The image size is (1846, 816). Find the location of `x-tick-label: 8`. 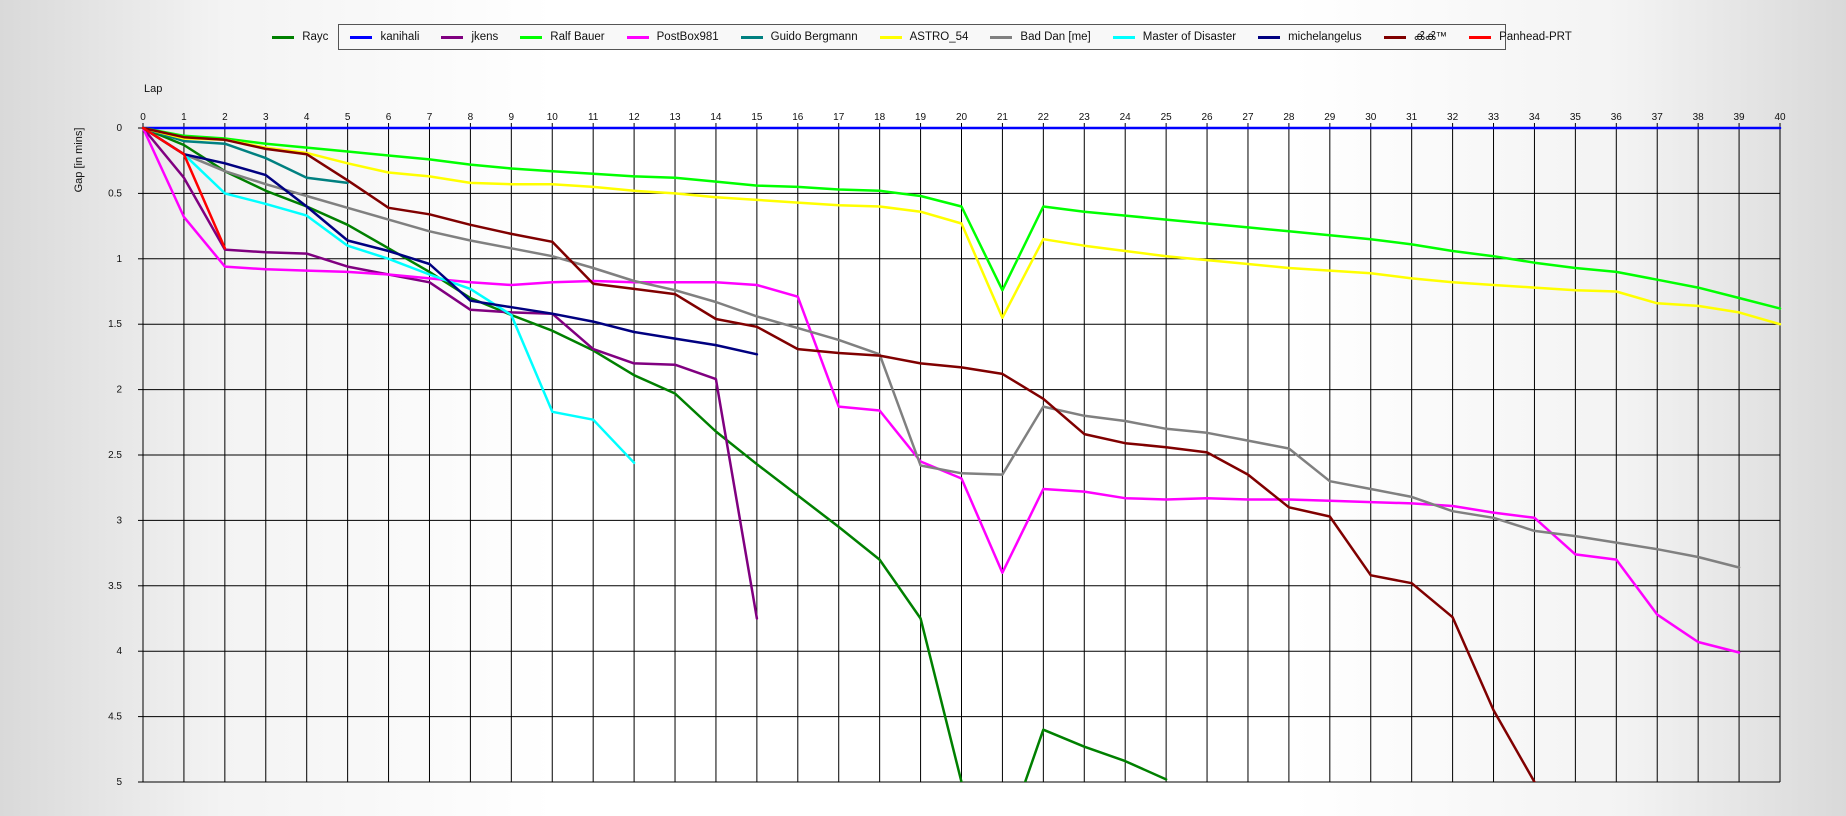

x-tick-label: 8 is located at coordinates (471, 117).